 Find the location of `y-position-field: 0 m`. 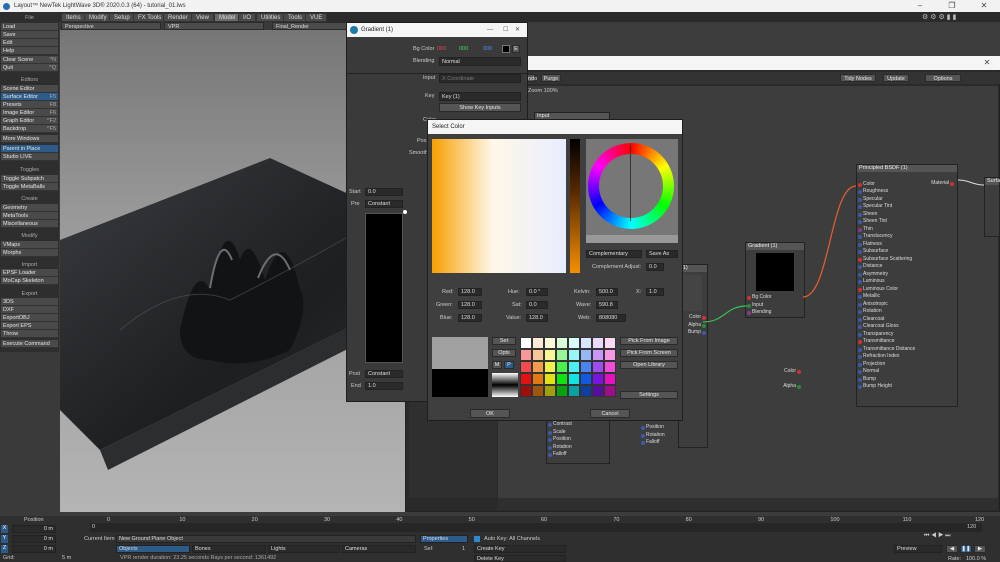

y-position-field: 0 m is located at coordinates (34, 539).